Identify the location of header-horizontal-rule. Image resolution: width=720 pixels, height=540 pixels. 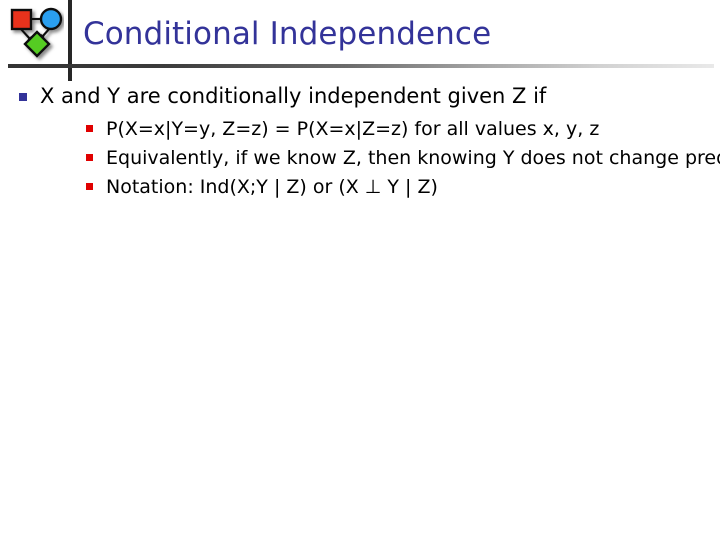
(361, 66).